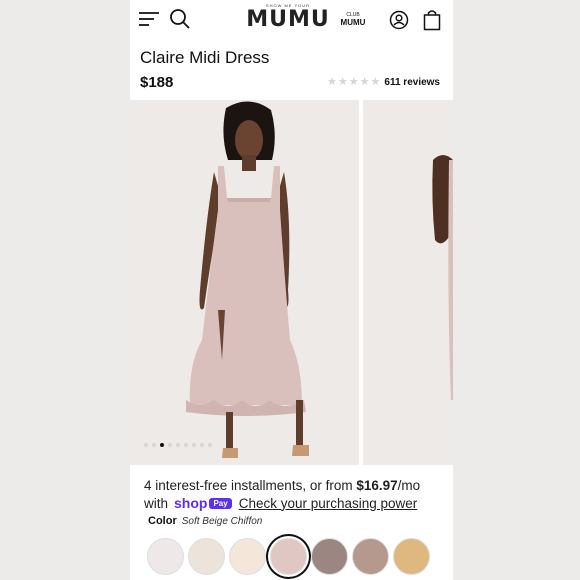 This screenshot has height=580, width=580. I want to click on menu-icon, so click(149, 19).